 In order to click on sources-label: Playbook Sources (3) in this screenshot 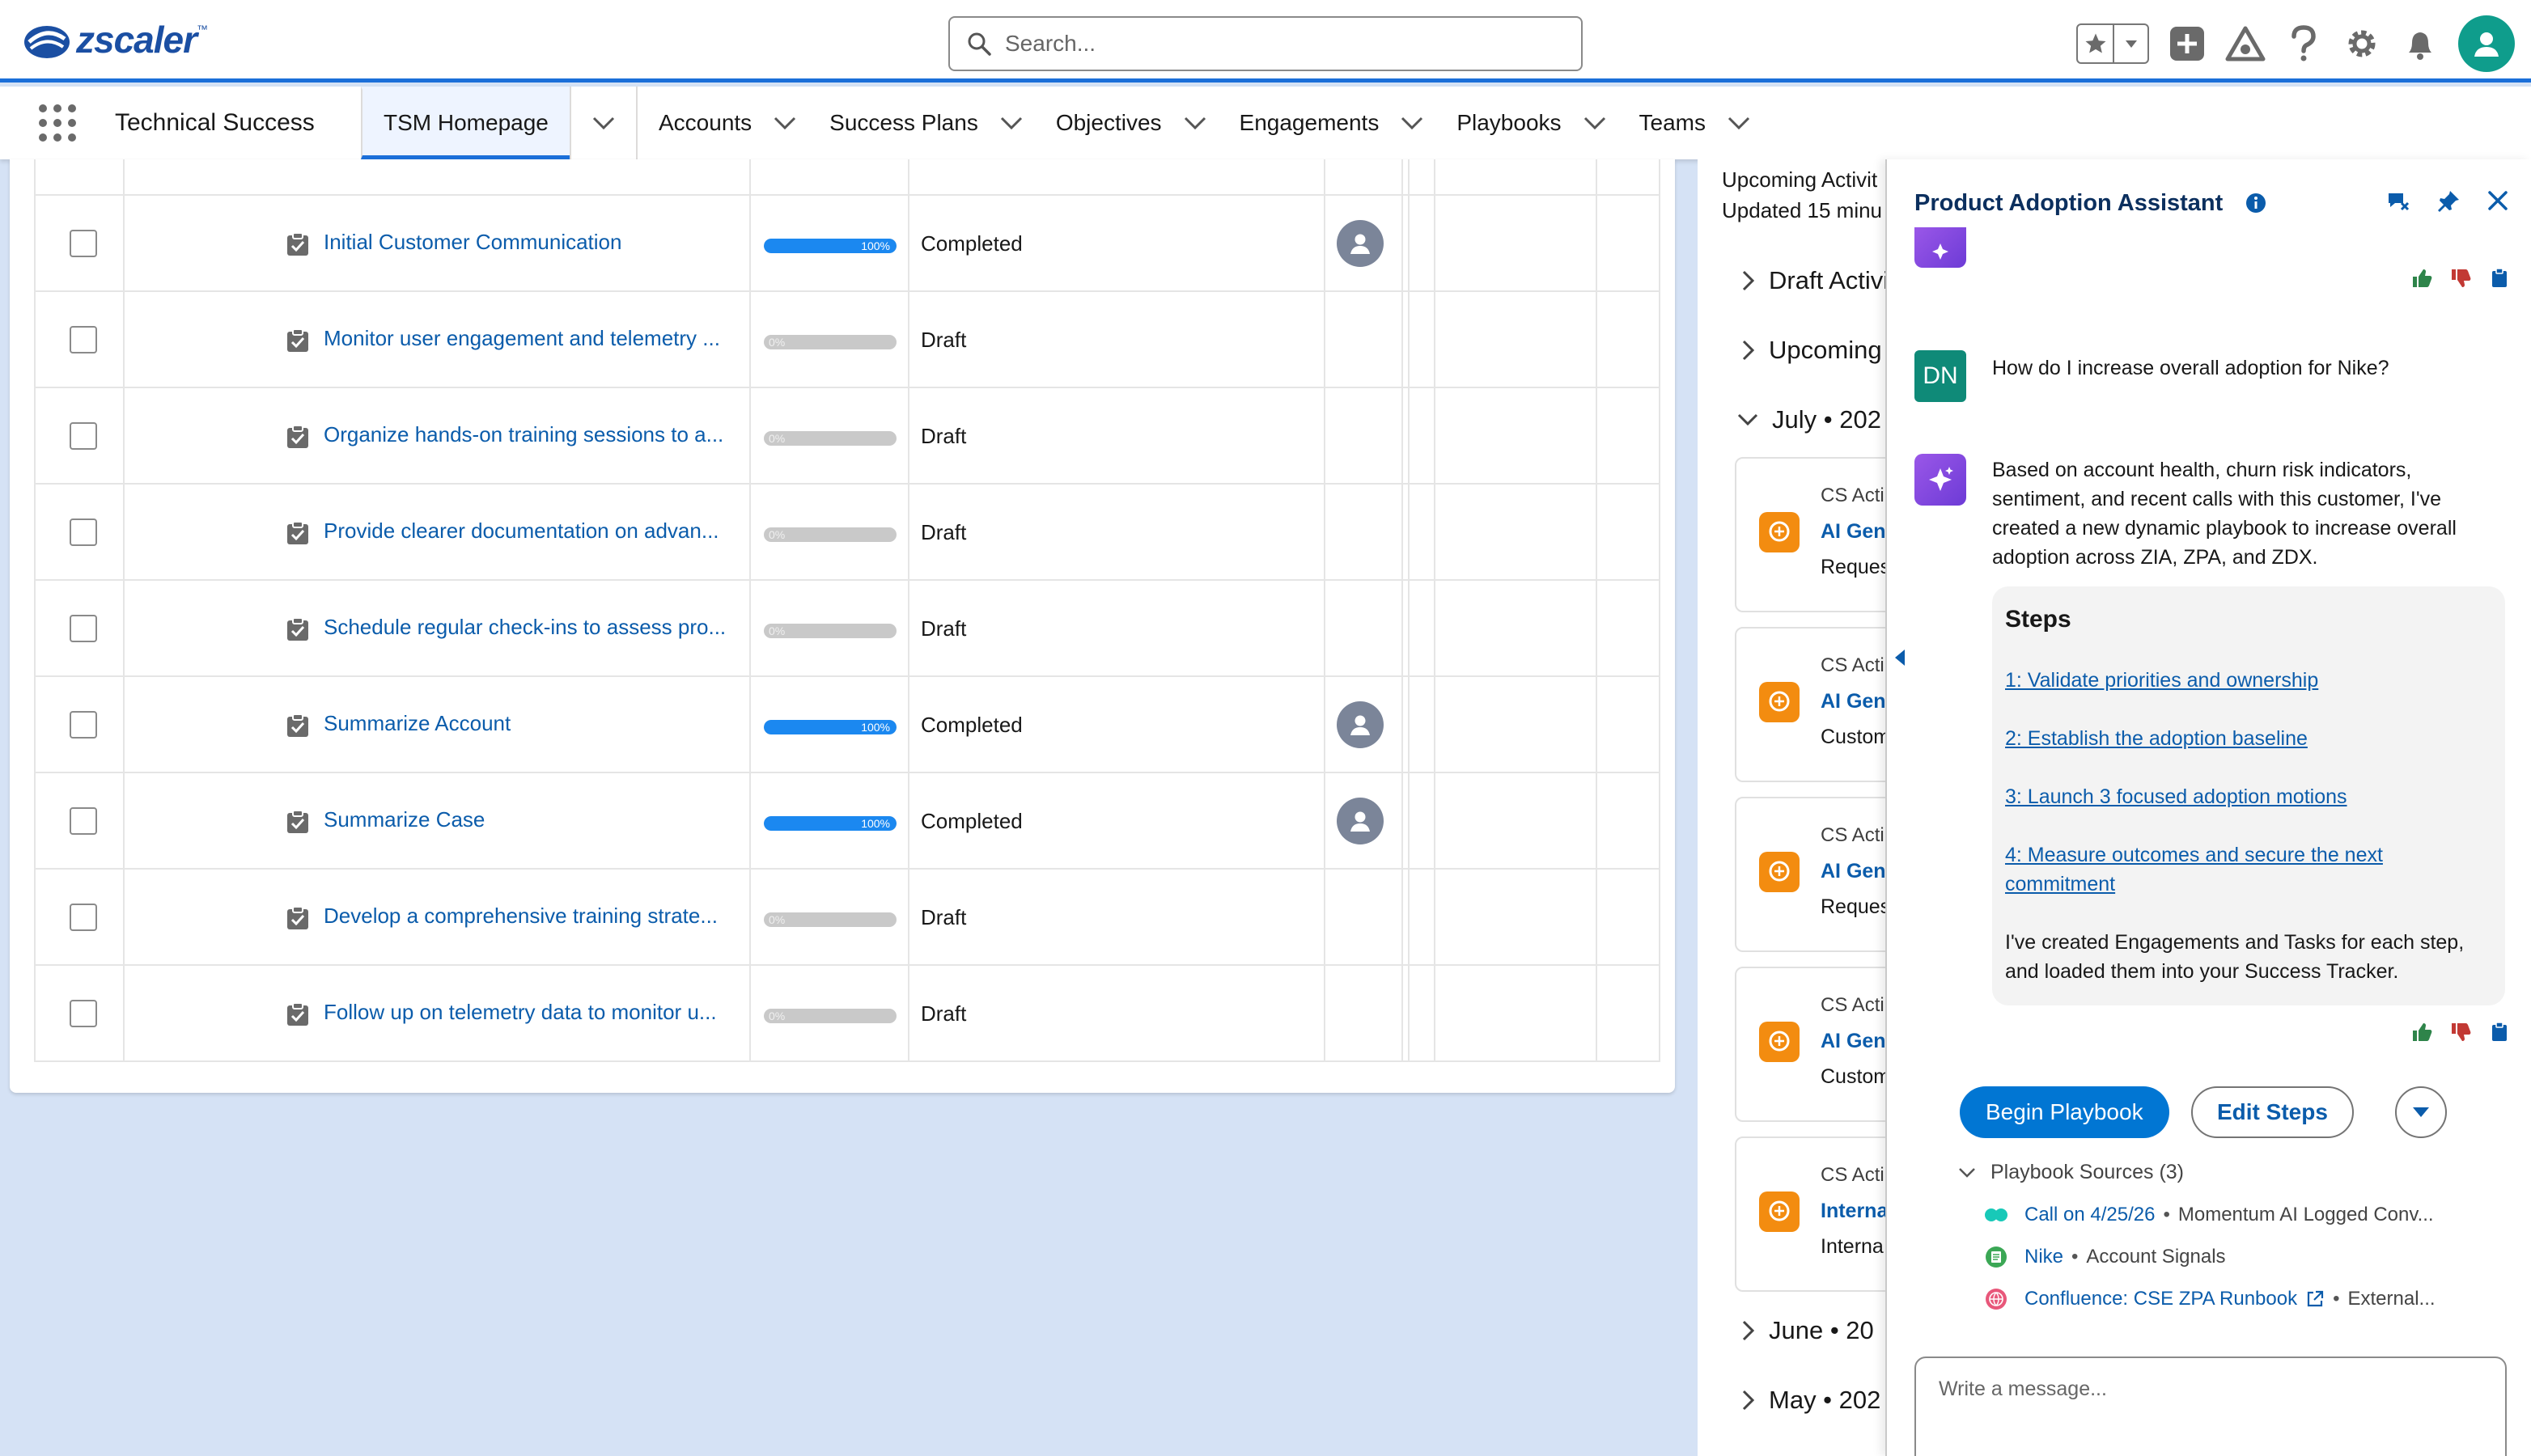, I will do `click(2087, 1172)`.